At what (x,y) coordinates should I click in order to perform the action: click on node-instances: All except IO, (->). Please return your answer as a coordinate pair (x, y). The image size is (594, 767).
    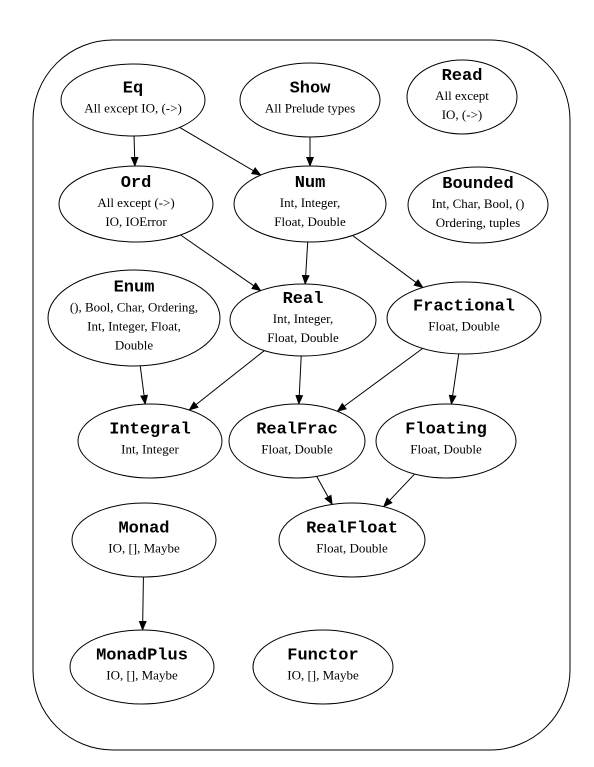
    Looking at the image, I should click on (133, 108).